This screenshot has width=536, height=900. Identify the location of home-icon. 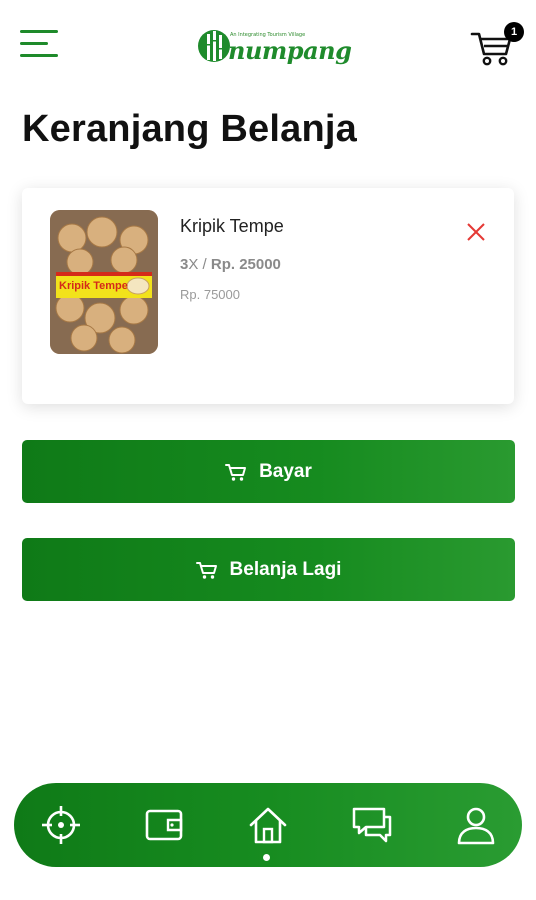
(268, 825).